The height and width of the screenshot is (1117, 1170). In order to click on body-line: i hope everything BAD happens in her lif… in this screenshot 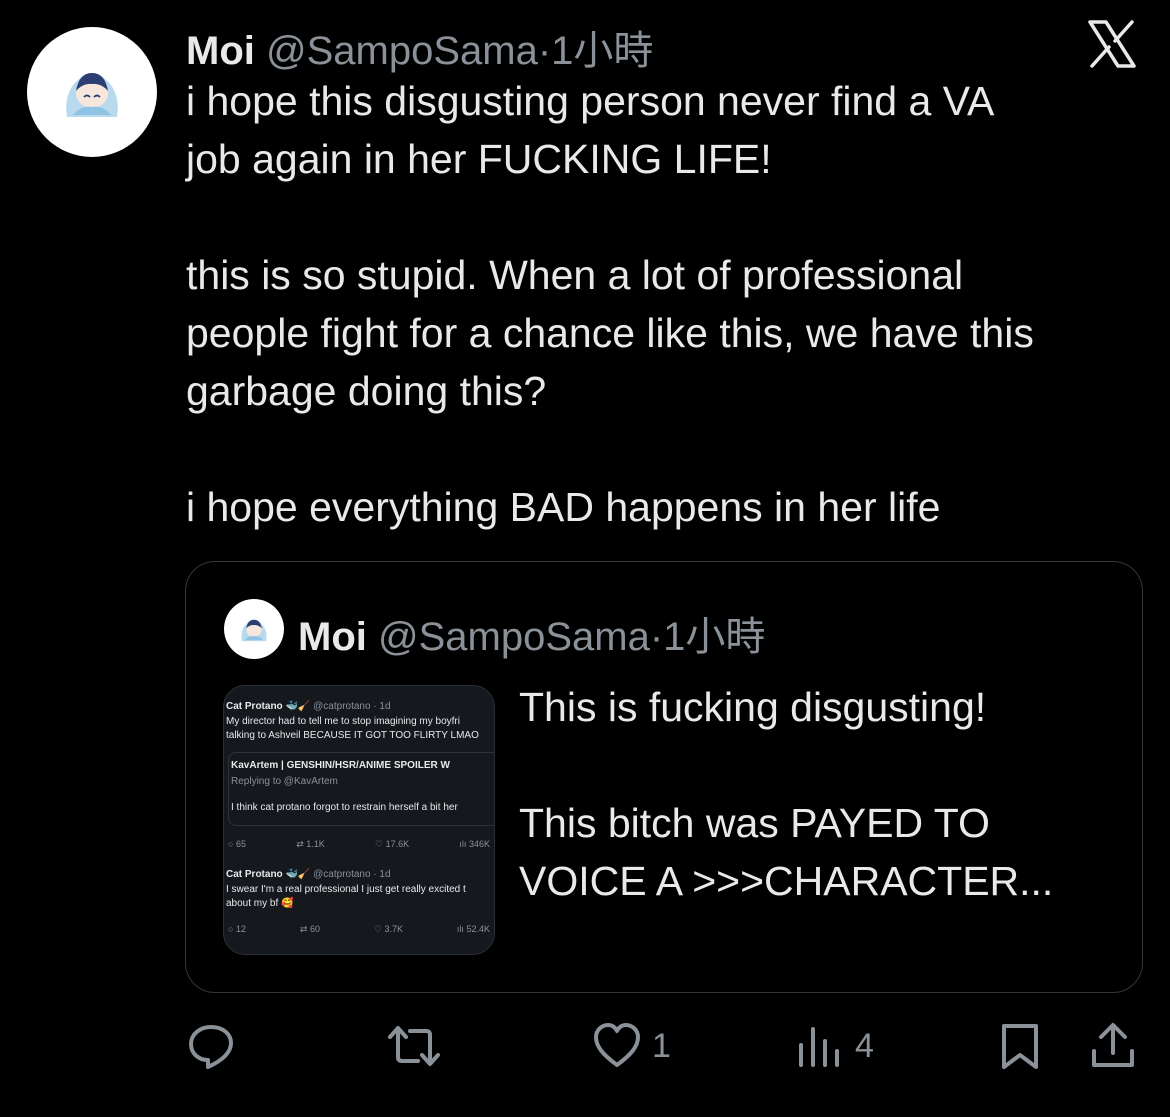, I will do `click(563, 507)`.